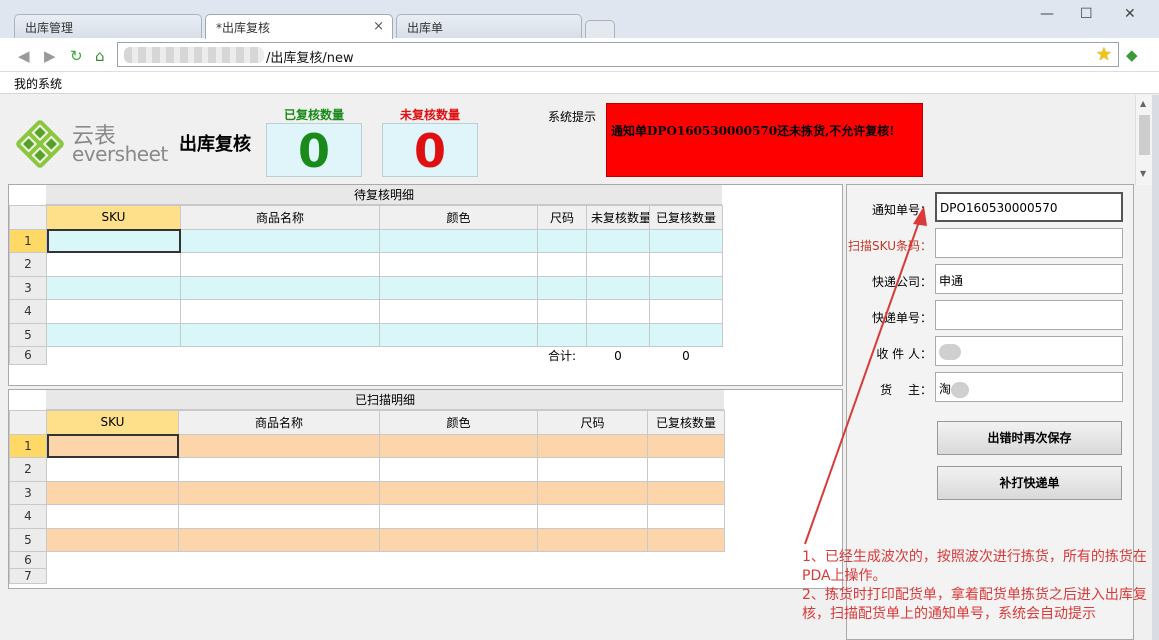  What do you see at coordinates (618, 54) in the screenshot?
I see `address-bar: /出库复核/new ★` at bounding box center [618, 54].